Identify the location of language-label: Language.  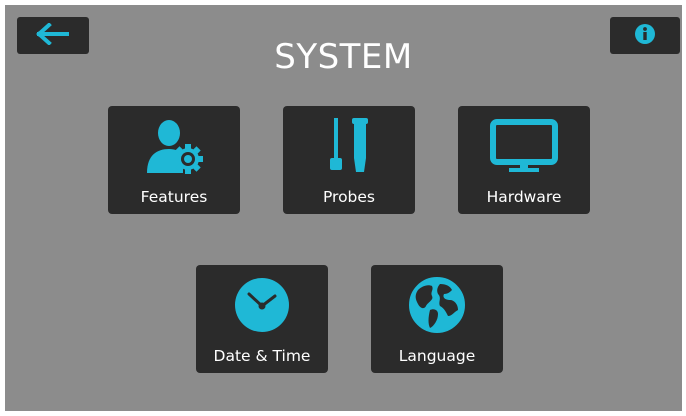
(437, 356).